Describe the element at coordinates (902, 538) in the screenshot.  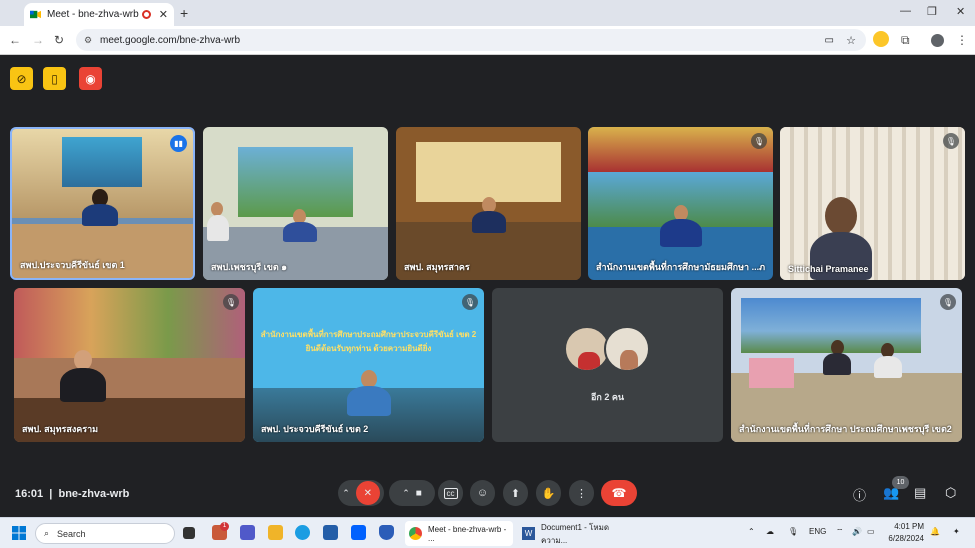
I see `clock-date: 6/28/2024` at that location.